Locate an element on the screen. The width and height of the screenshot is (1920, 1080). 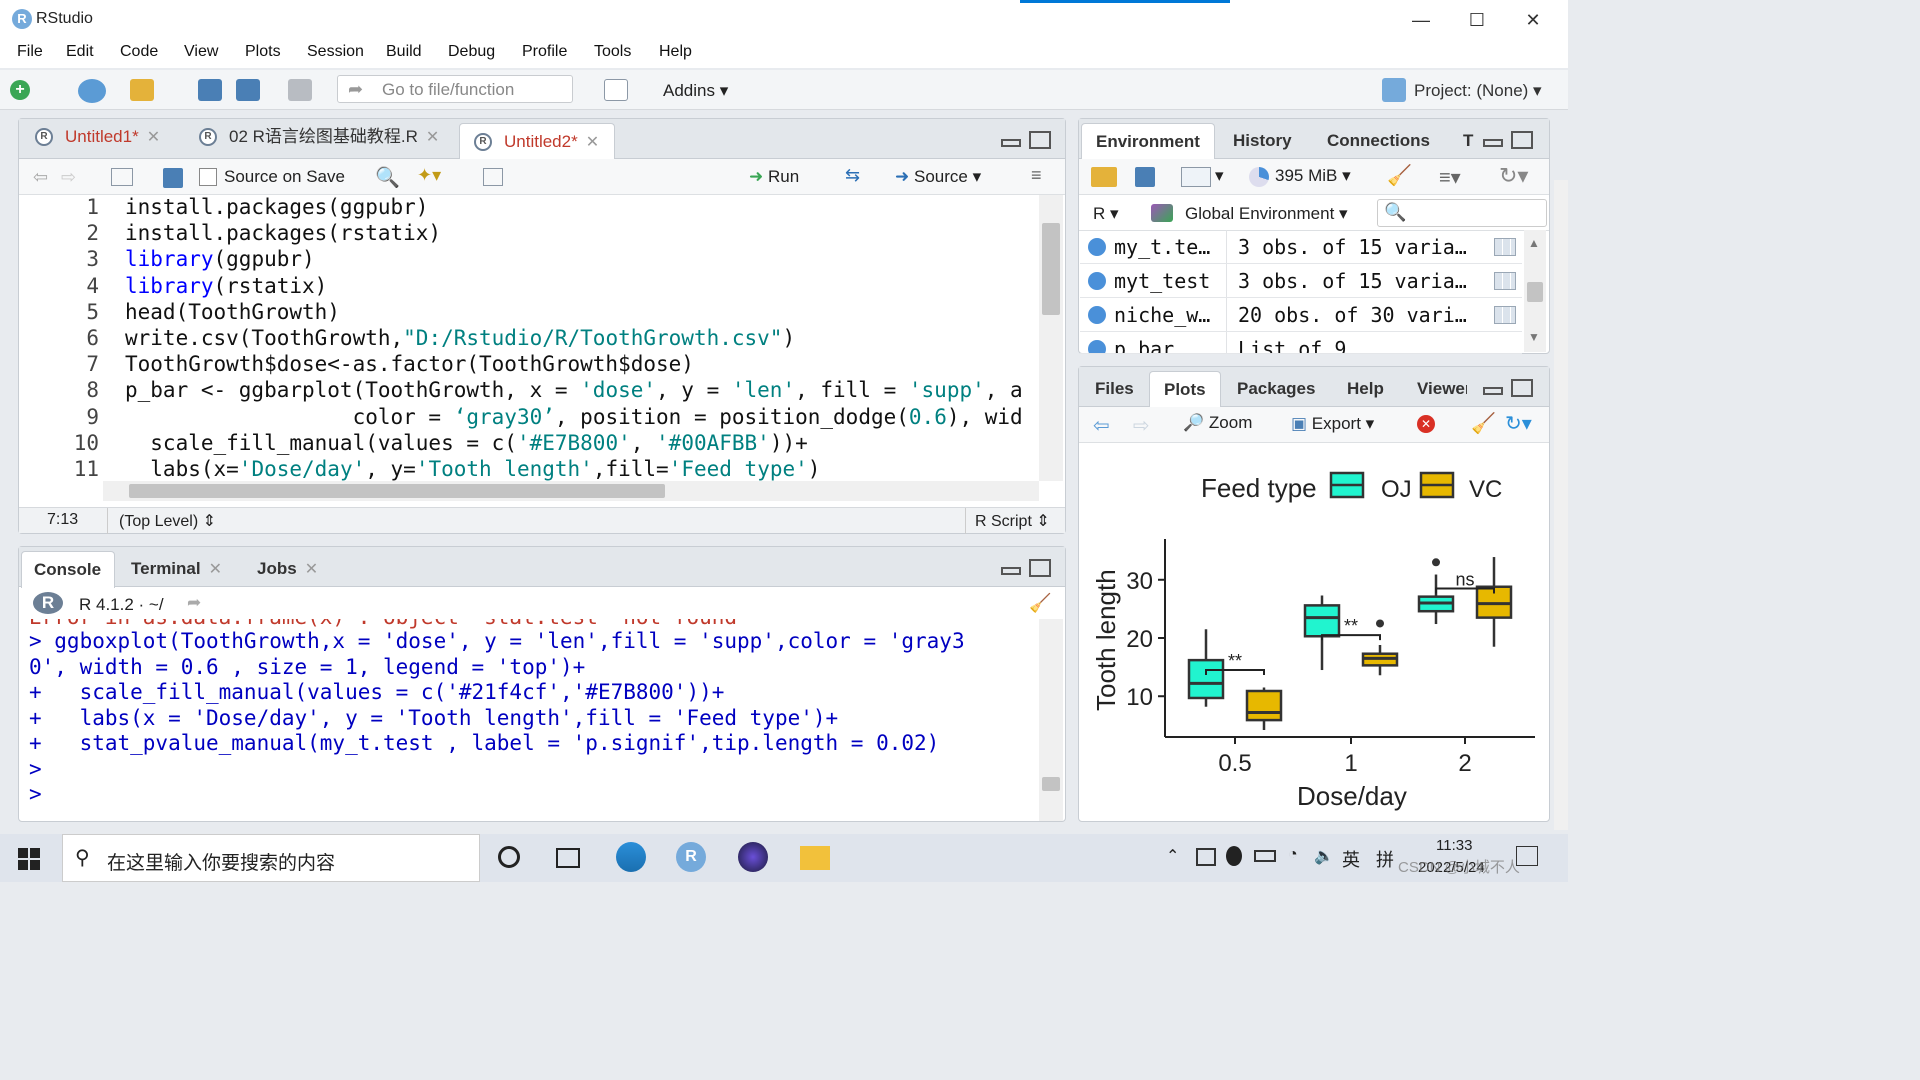
menu-build: Build is located at coordinates (404, 52).